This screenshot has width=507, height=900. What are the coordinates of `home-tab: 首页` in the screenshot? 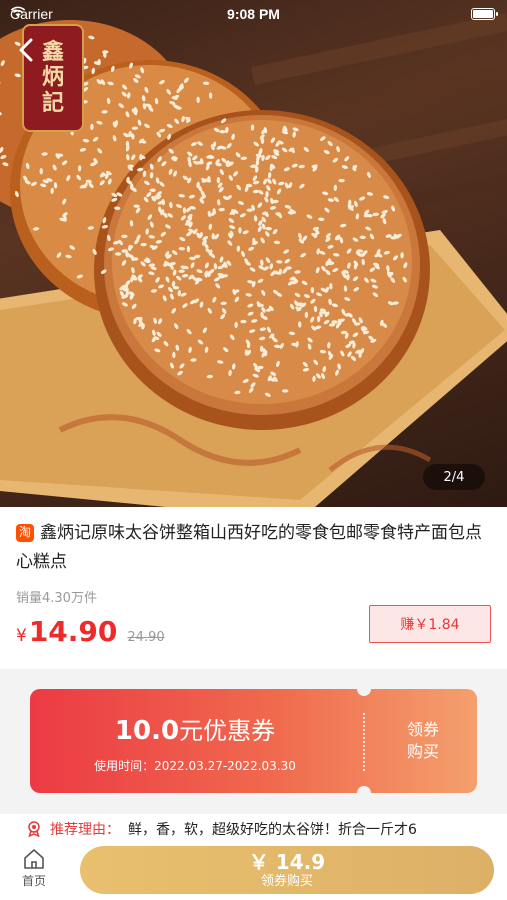 It's located at (34, 868).